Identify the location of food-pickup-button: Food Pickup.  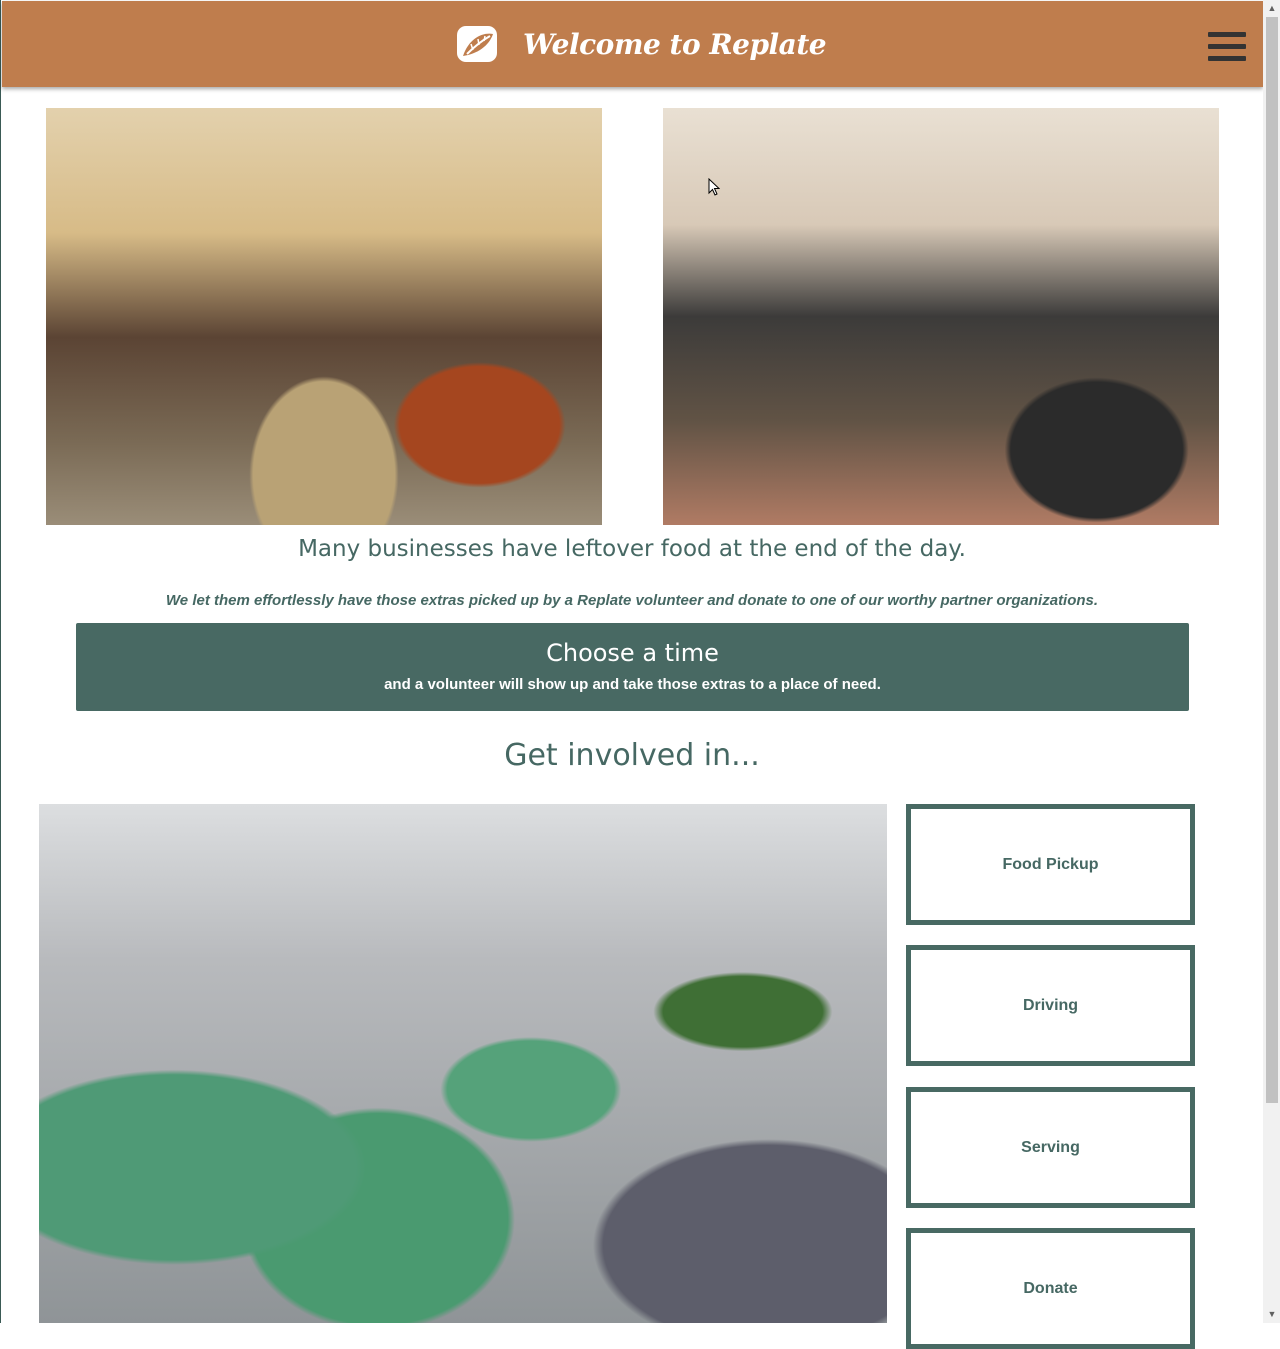
(1050, 864).